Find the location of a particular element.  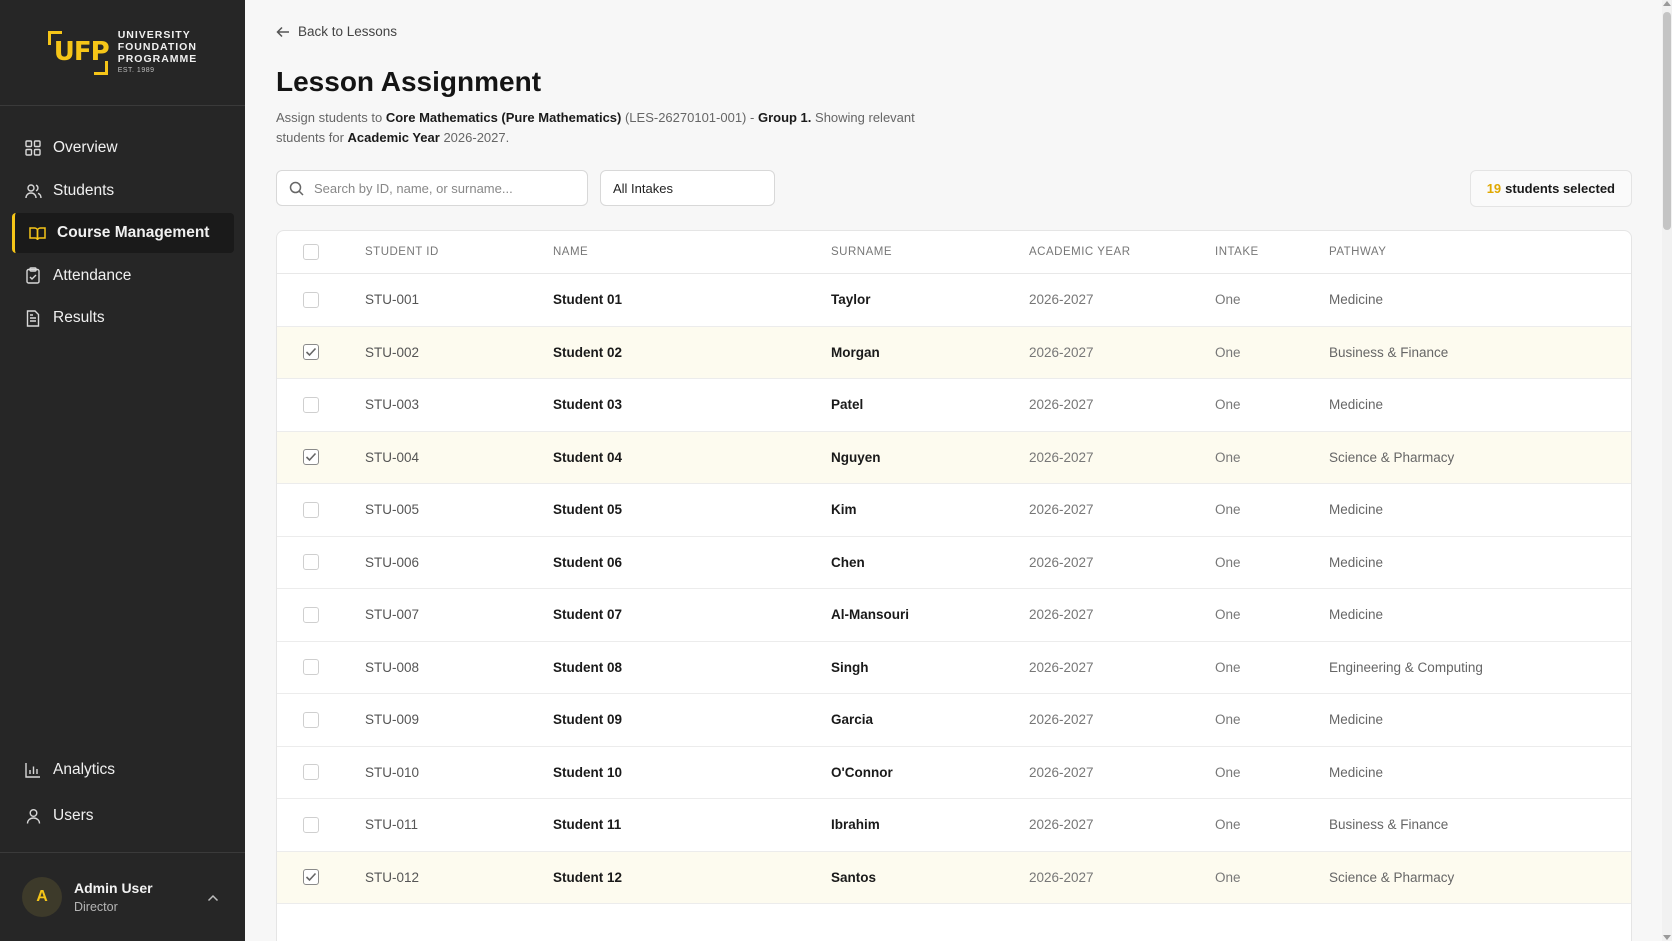

intake-select-value: All Intakes is located at coordinates (643, 188).